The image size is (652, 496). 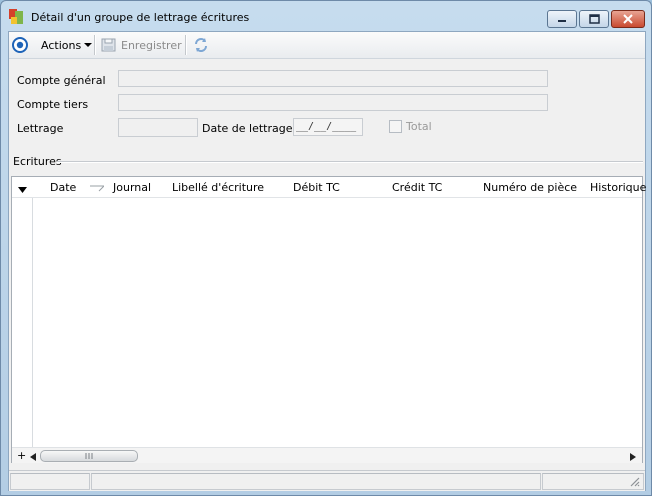 What do you see at coordinates (61, 45) in the screenshot?
I see `actions-label: Actions` at bounding box center [61, 45].